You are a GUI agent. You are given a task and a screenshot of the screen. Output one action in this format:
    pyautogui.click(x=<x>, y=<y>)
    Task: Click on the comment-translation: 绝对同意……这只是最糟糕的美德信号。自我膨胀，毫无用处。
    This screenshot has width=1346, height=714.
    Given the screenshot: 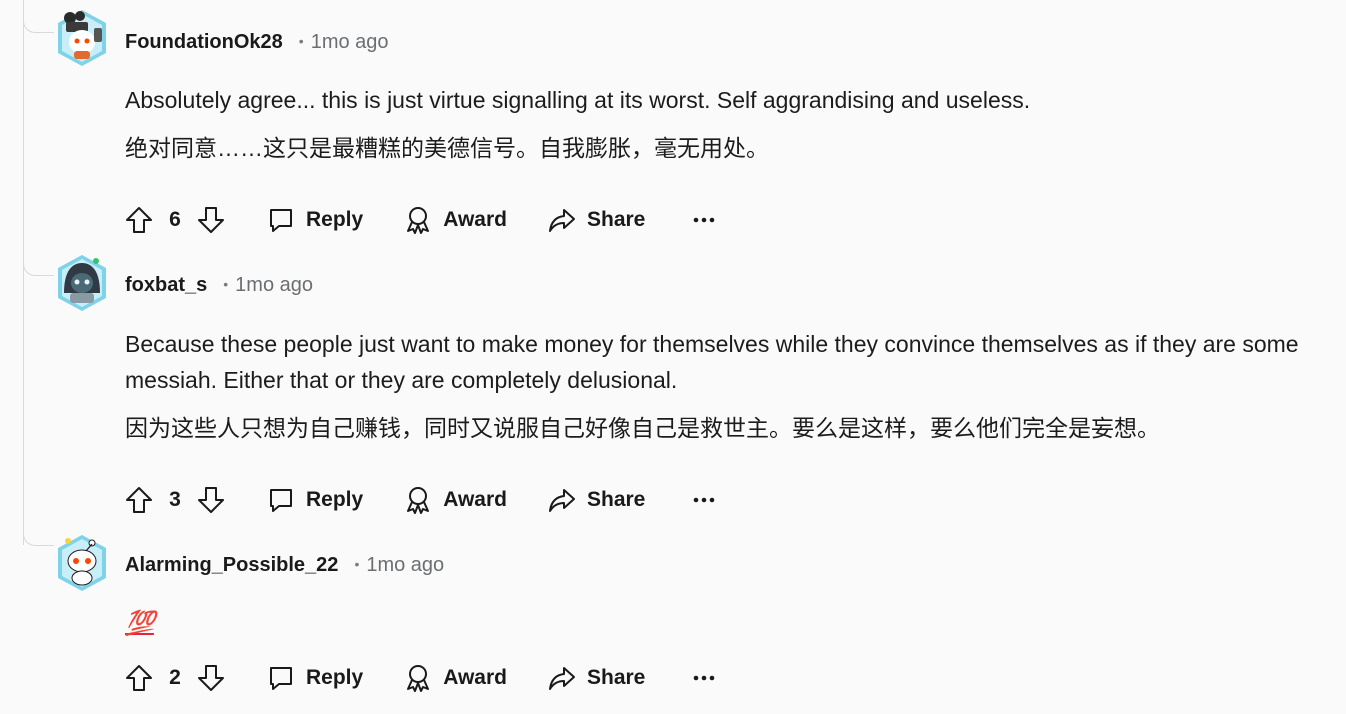 What is the action you would take?
    pyautogui.click(x=447, y=148)
    